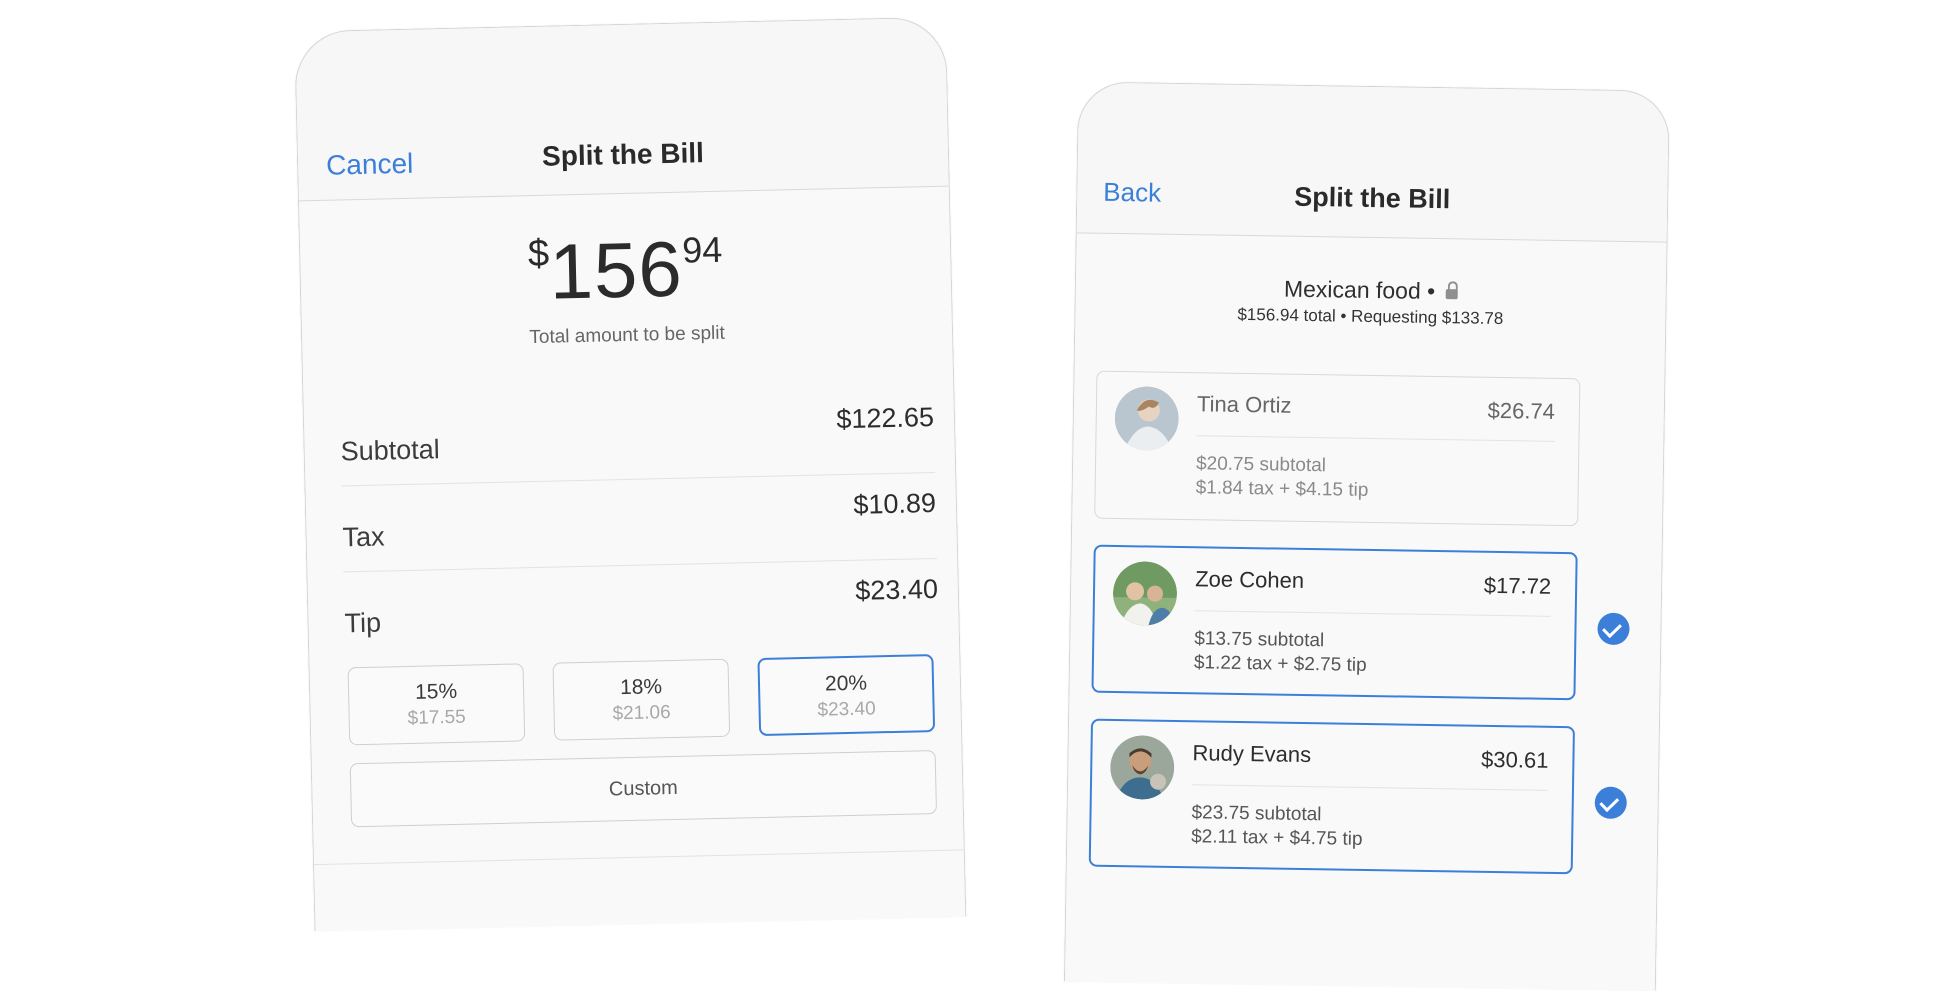 The height and width of the screenshot is (991, 1957). I want to click on person-amount: $26.74, so click(1521, 410).